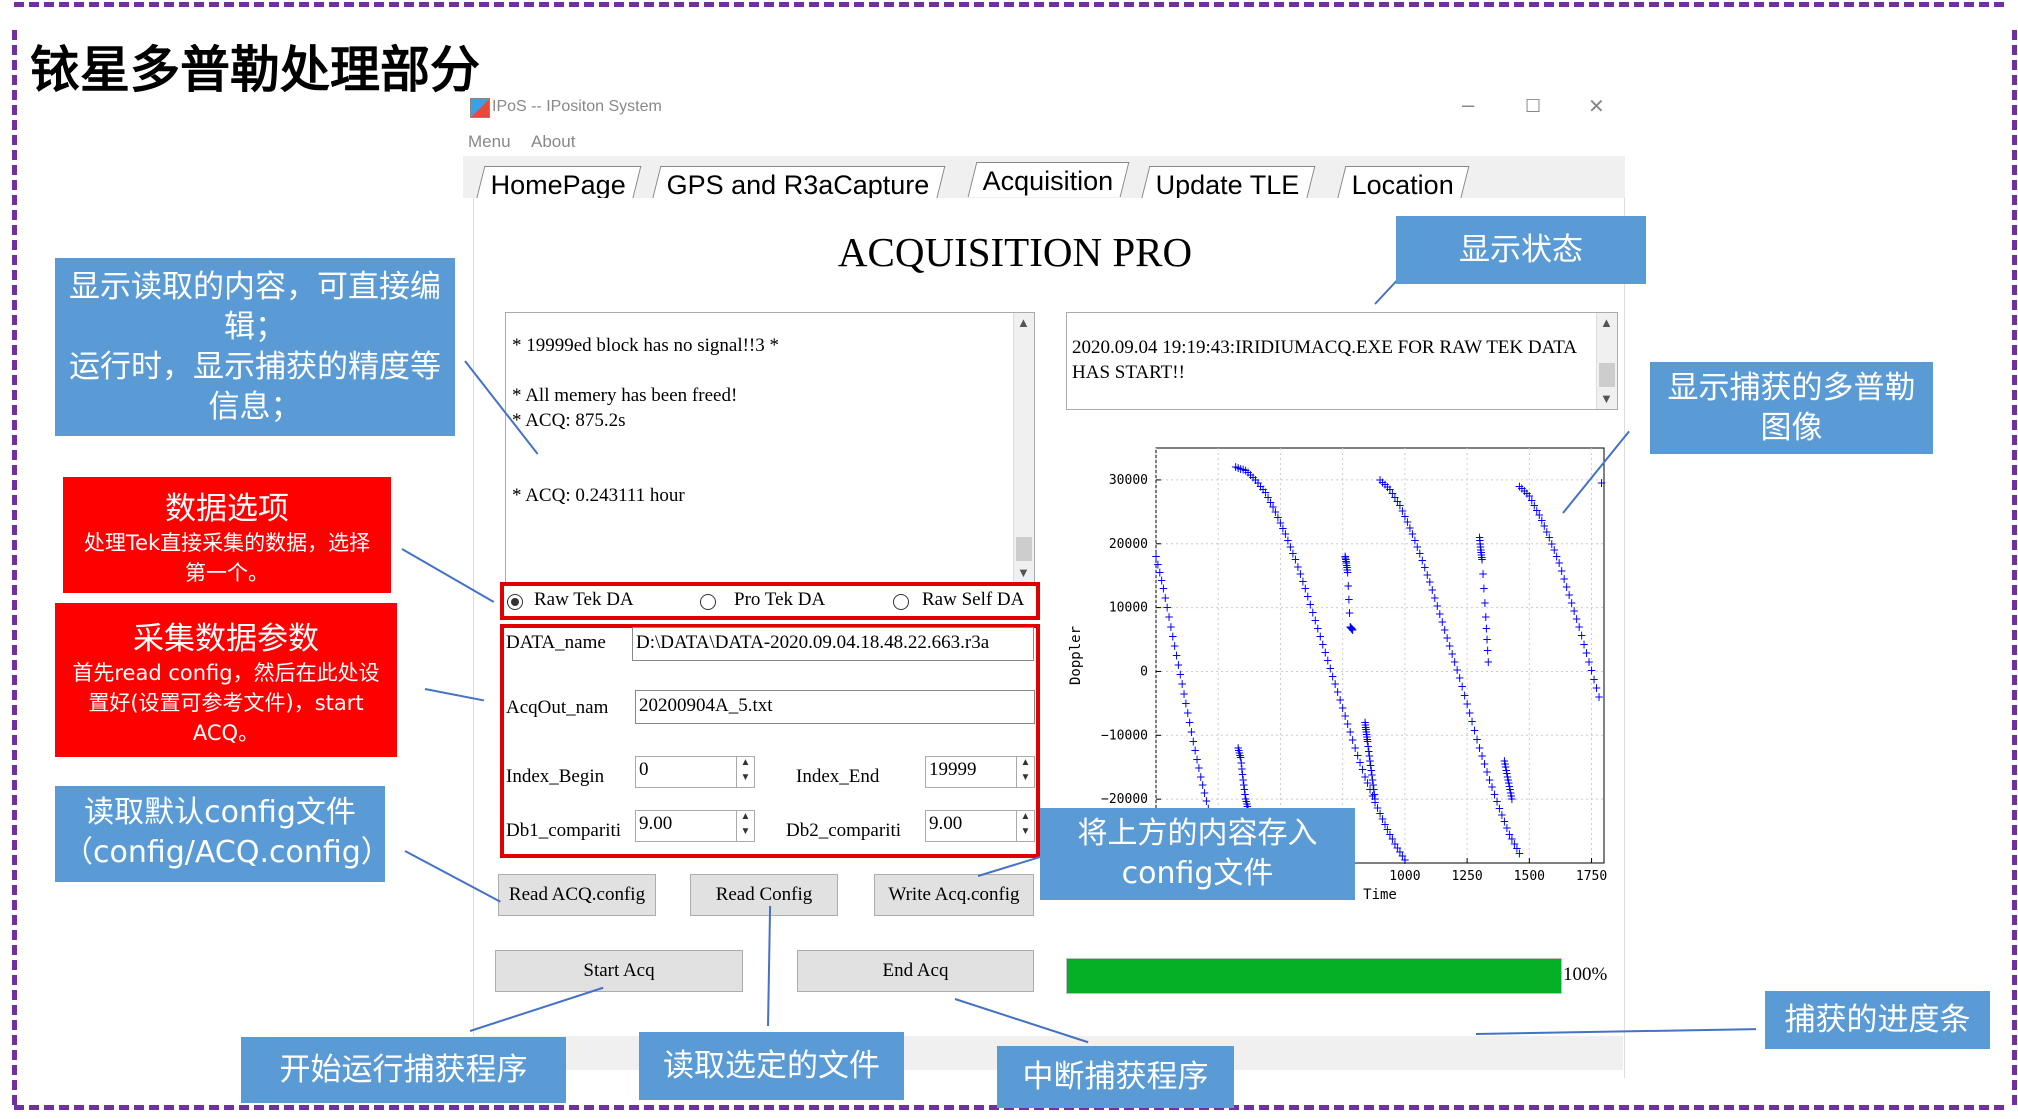 The height and width of the screenshot is (1119, 2018). What do you see at coordinates (973, 599) in the screenshot?
I see `radio-label-raw-self: Raw Self DA` at bounding box center [973, 599].